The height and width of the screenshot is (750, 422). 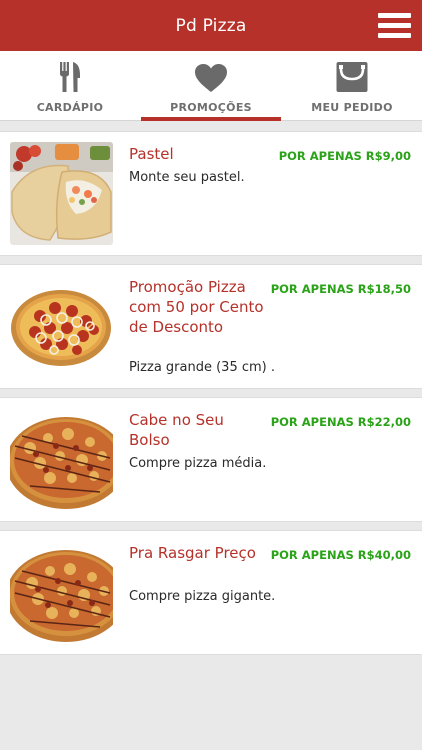 What do you see at coordinates (396, 26) in the screenshot?
I see `hamburger-menu-icon` at bounding box center [396, 26].